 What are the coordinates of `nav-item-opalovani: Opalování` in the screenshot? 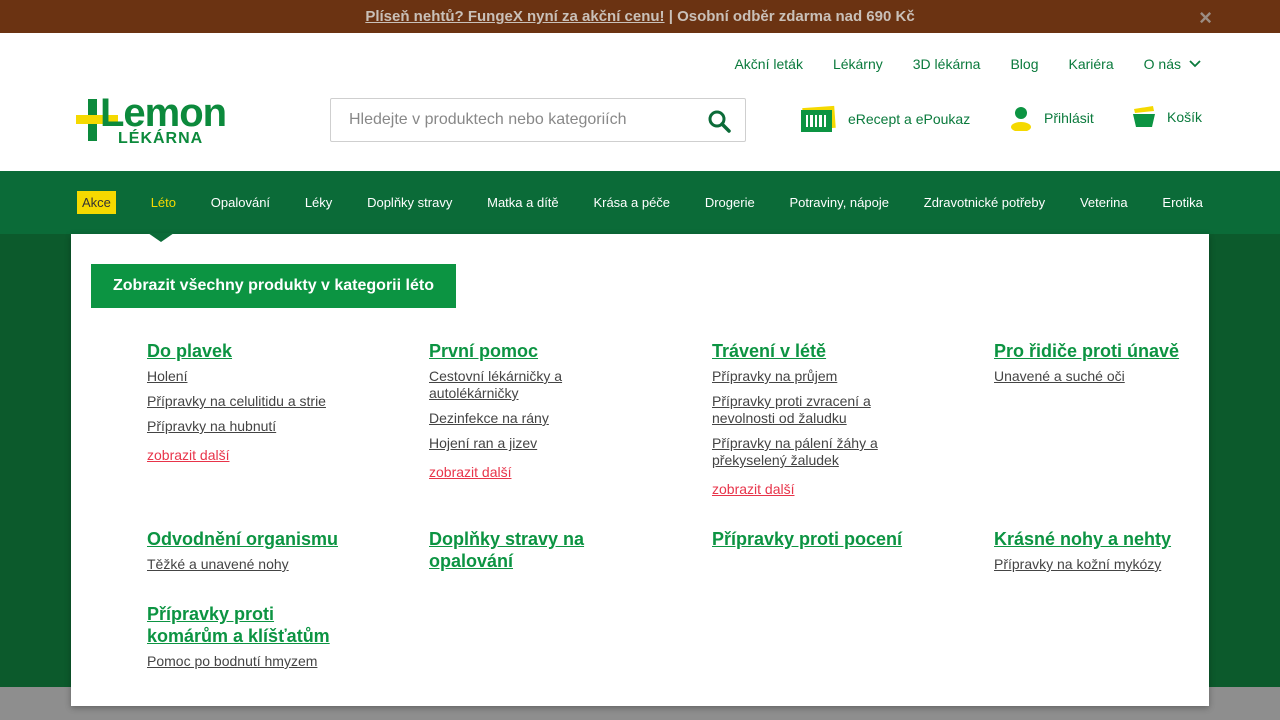 It's located at (240, 202).